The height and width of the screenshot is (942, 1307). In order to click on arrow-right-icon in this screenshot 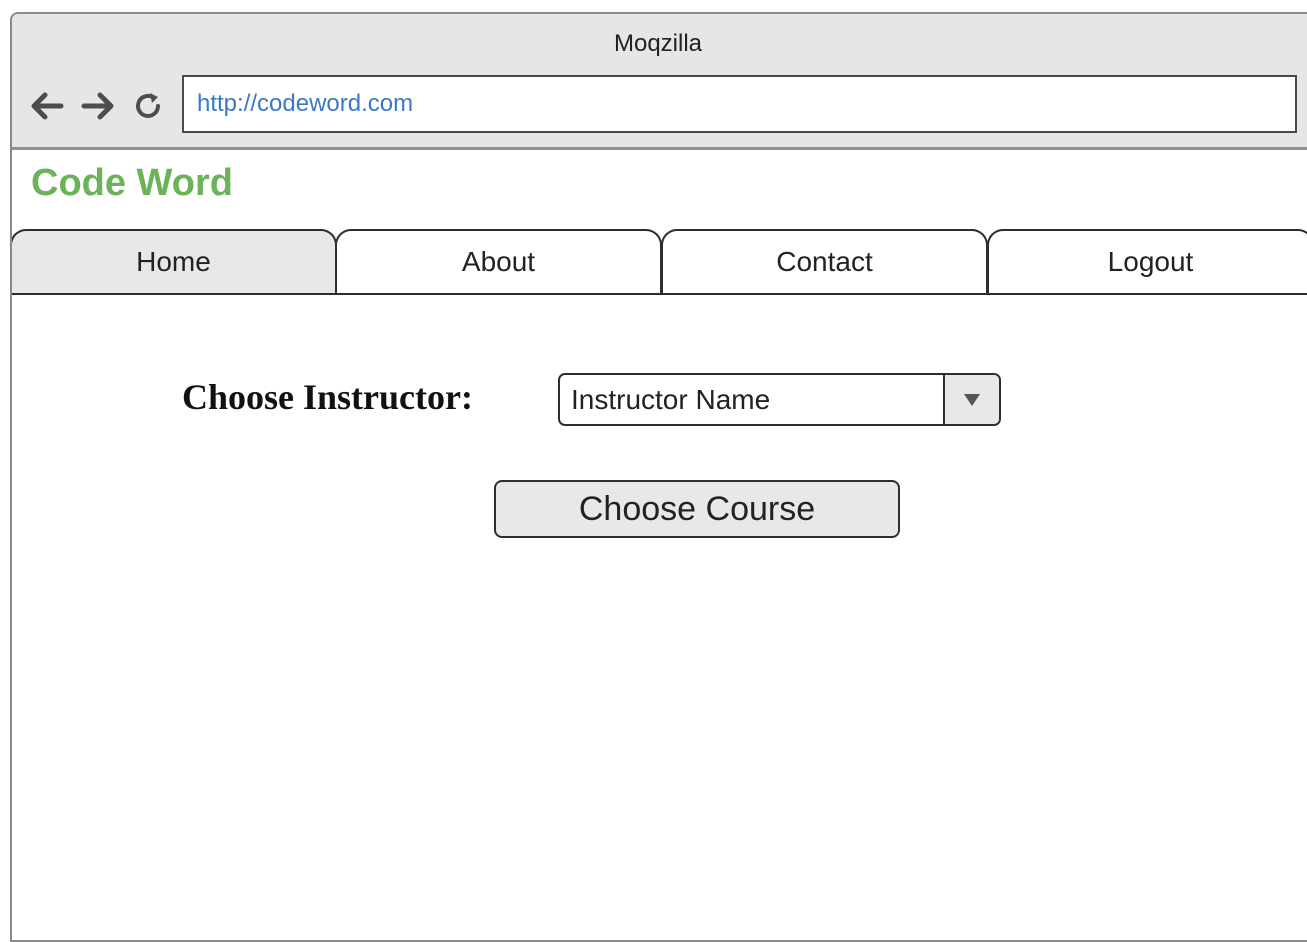, I will do `click(97, 106)`.